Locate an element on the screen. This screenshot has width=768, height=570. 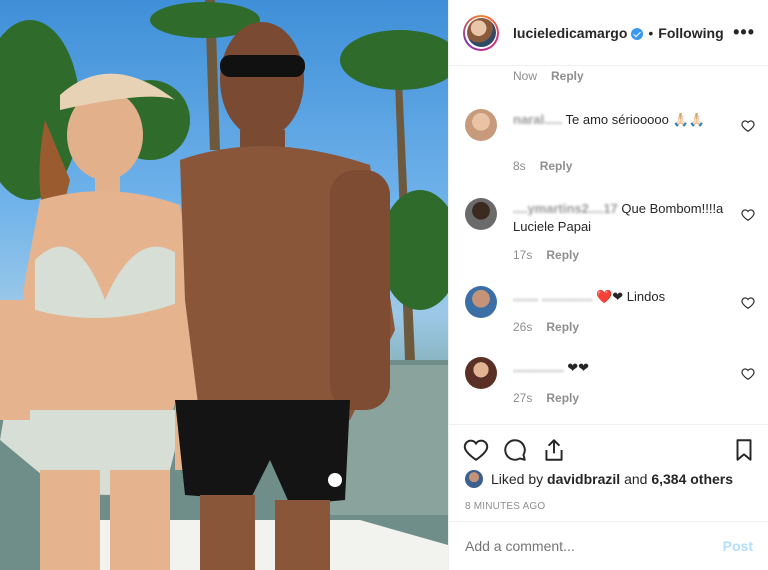
comment-text: Te amo sériooooo 🙏🏻🙏🏻 is located at coordinates (635, 119).